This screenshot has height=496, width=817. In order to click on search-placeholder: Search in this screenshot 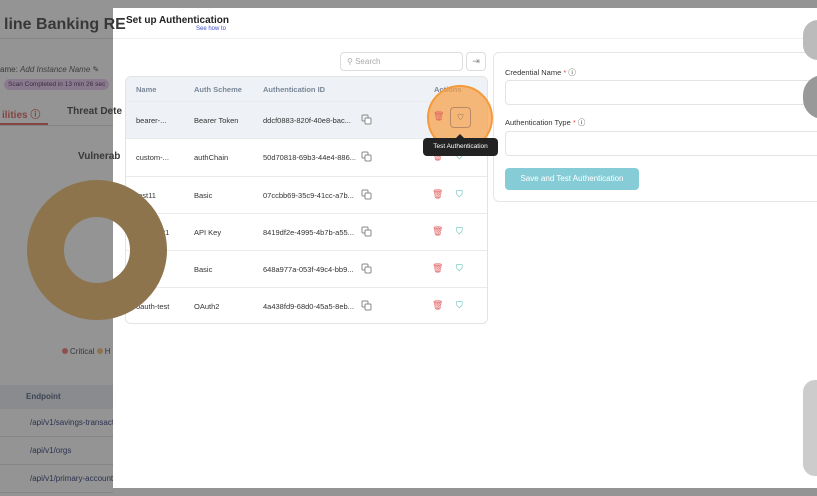, I will do `click(368, 61)`.